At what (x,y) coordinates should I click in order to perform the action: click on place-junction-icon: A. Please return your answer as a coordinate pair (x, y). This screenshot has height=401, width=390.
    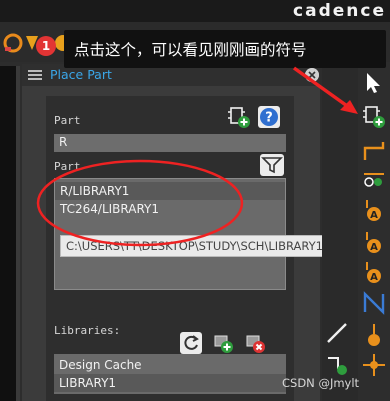
    Looking at the image, I should click on (374, 243).